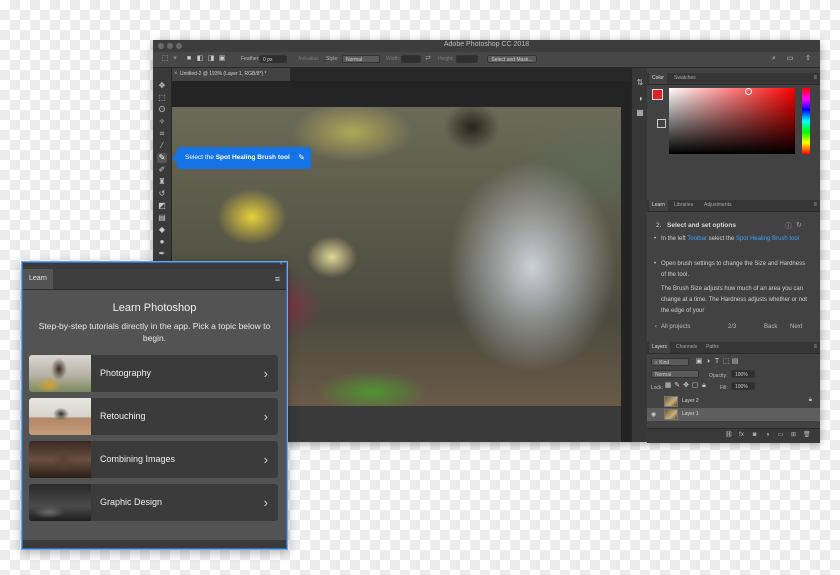 Image resolution: width=840 pixels, height=575 pixels. Describe the element at coordinates (806, 121) in the screenshot. I see `hue-slider` at that location.